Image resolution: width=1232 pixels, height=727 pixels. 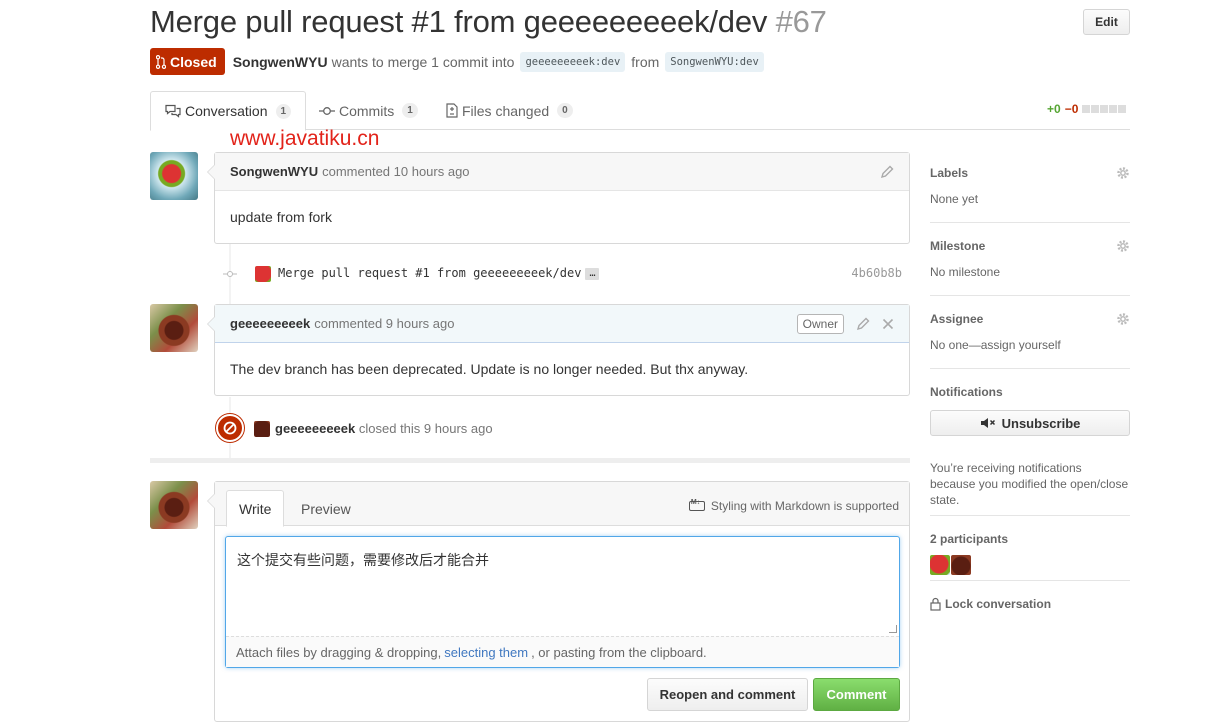 What do you see at coordinates (230, 428) in the screenshot?
I see `circle-slash-icon` at bounding box center [230, 428].